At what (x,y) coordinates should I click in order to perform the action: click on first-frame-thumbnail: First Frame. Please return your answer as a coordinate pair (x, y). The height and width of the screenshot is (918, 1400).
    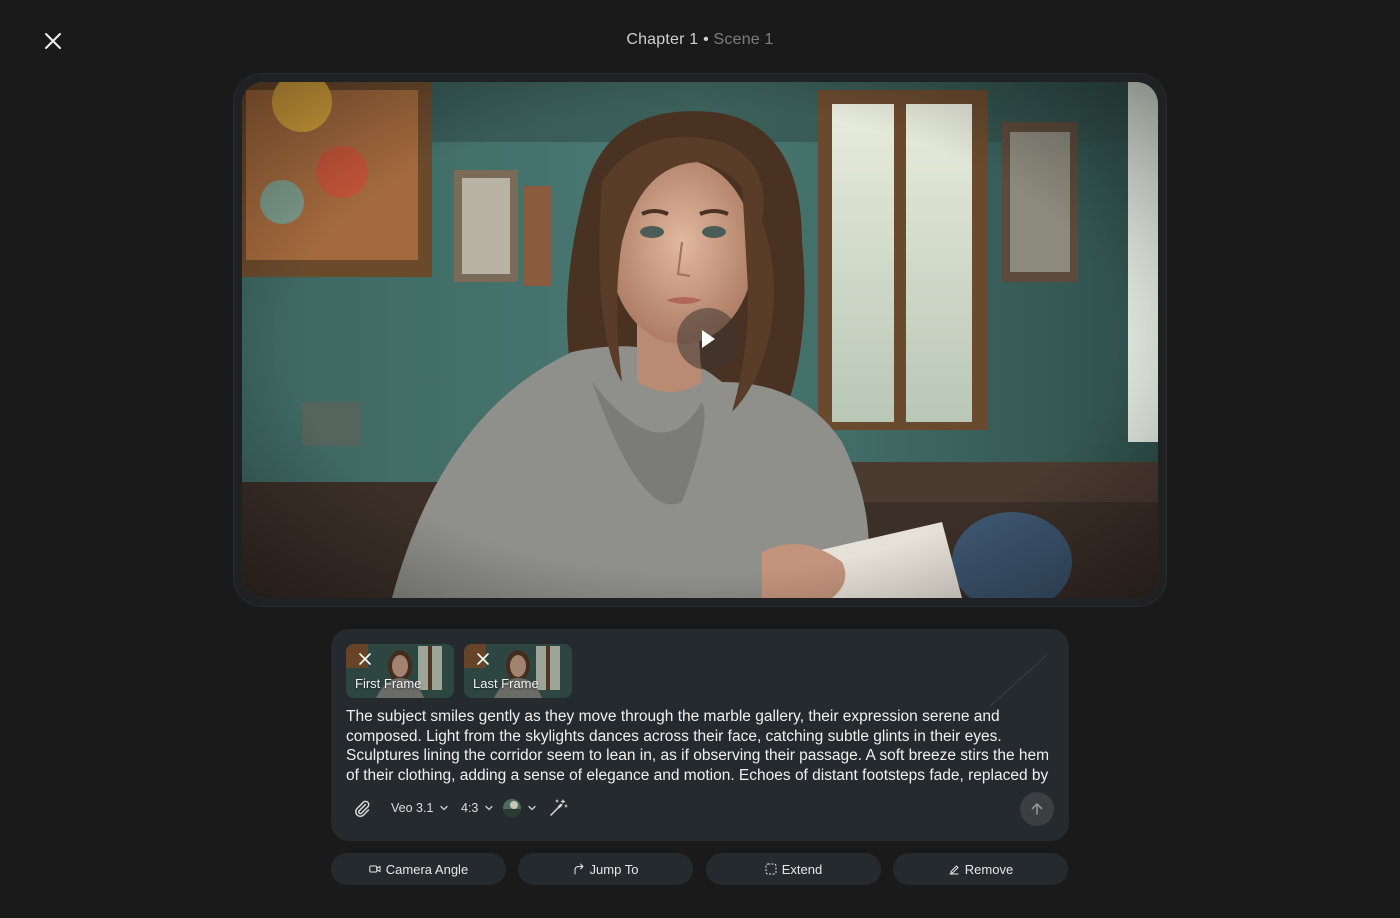
    Looking at the image, I should click on (400, 671).